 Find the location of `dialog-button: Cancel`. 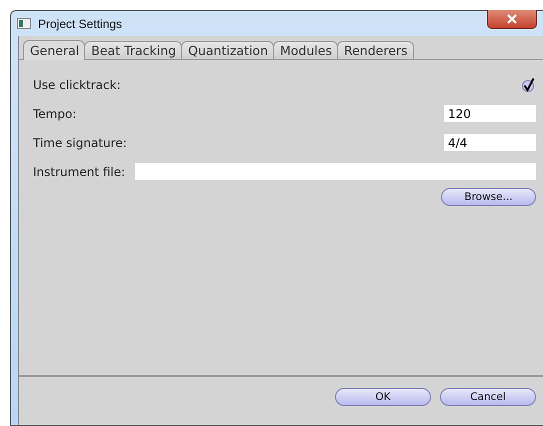

dialog-button: Cancel is located at coordinates (488, 397).